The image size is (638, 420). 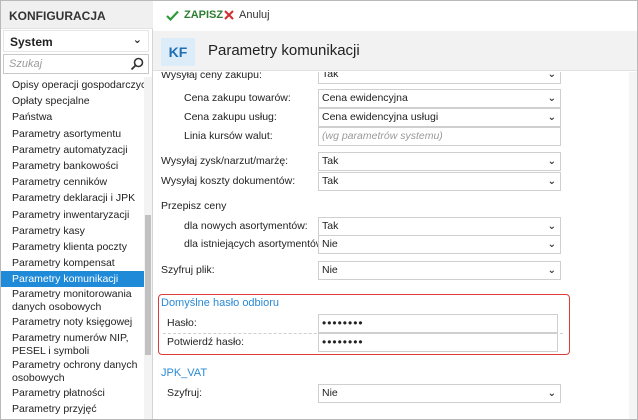 I want to click on send-purchase-prices-select: Tak ⌄, so click(x=439, y=78).